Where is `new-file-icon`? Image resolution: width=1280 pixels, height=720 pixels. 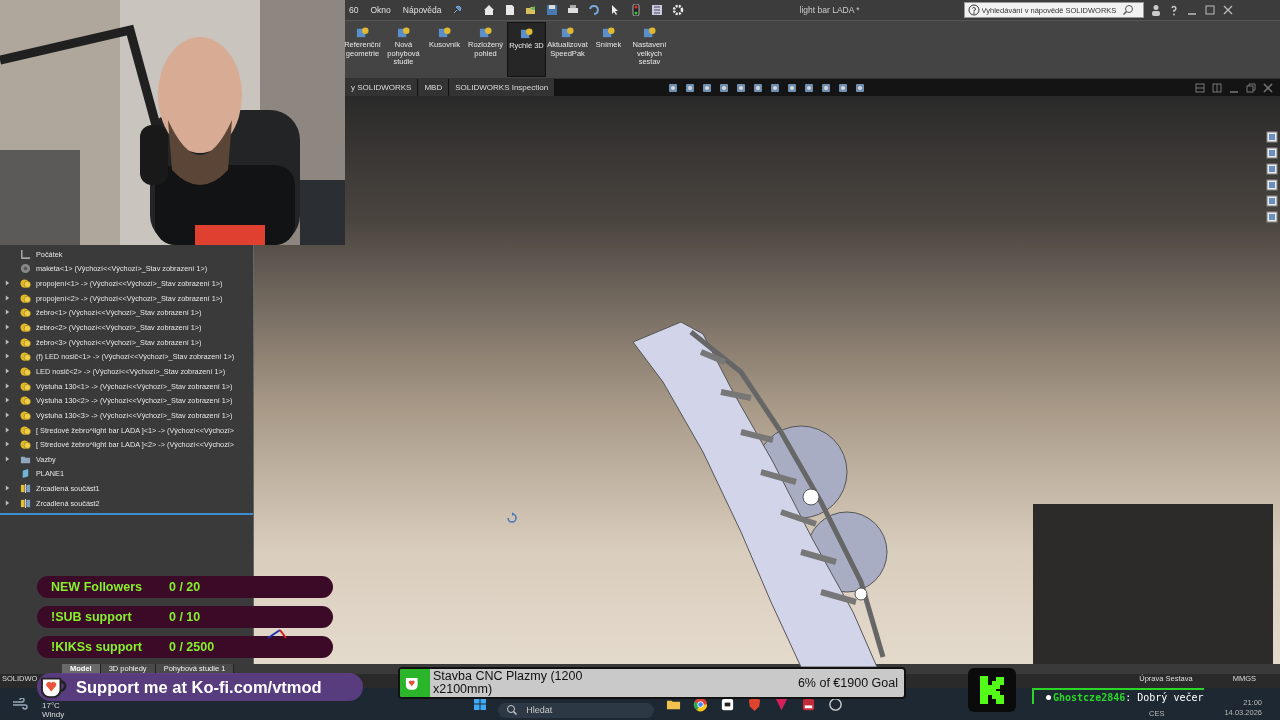
new-file-icon is located at coordinates (509, 10).